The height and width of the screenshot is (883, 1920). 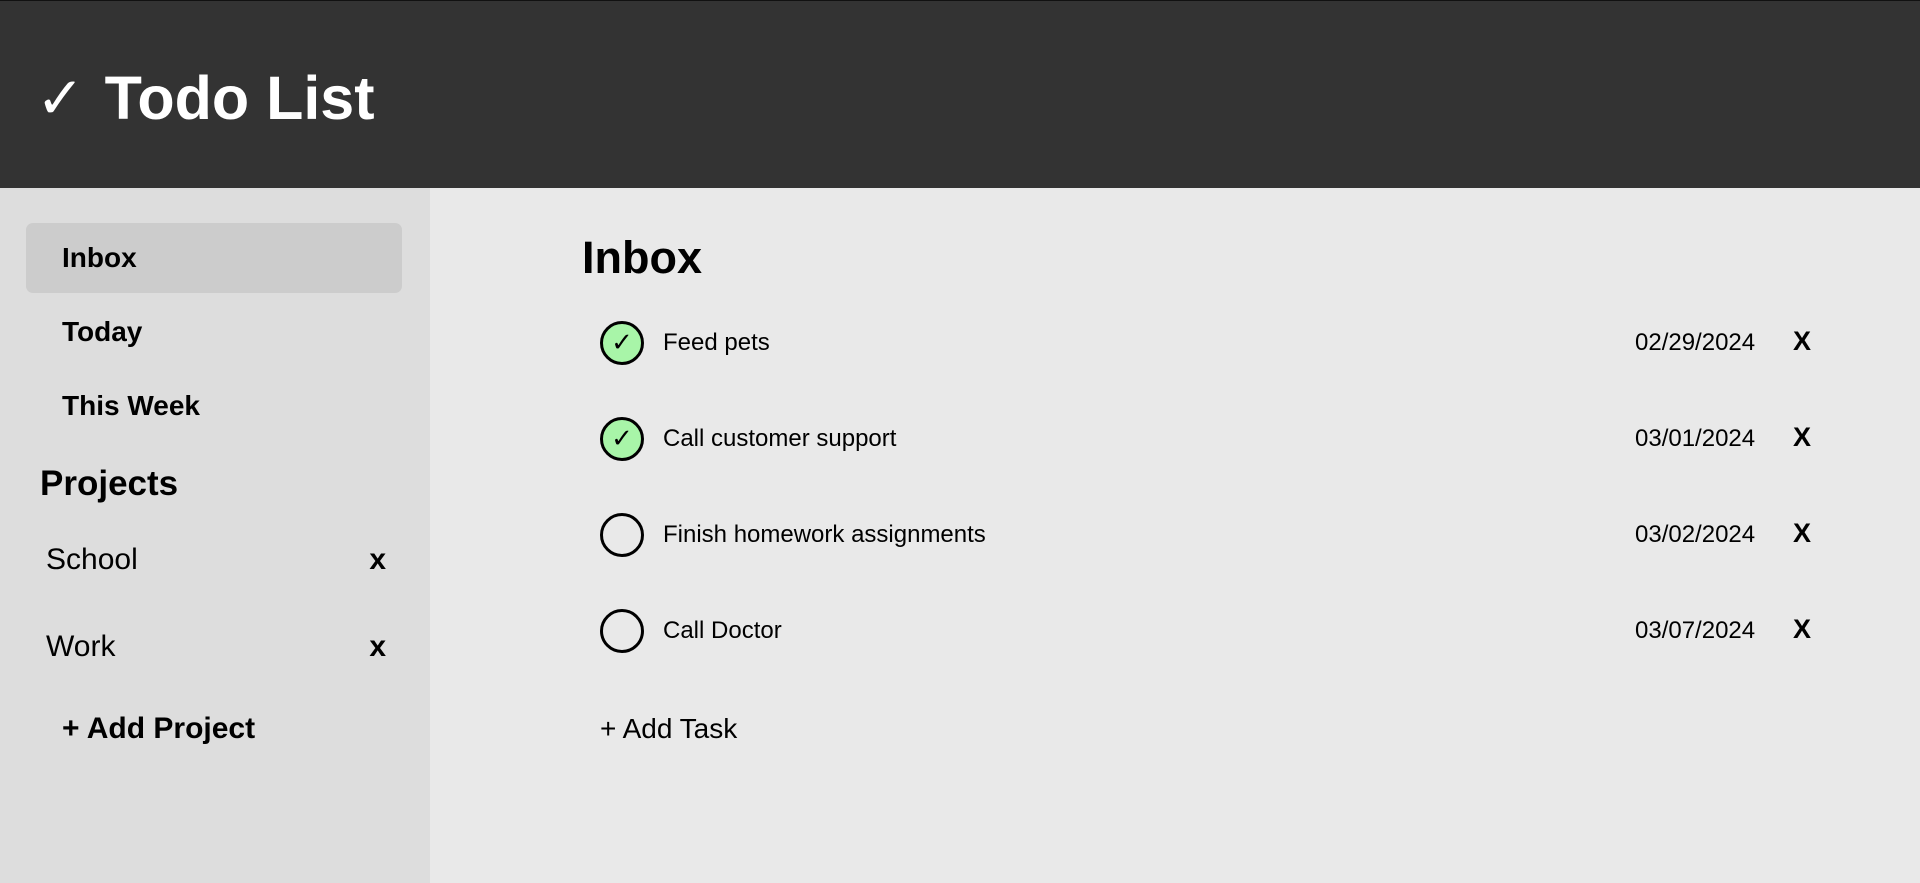 What do you see at coordinates (1695, 438) in the screenshot?
I see `task-date: 03/01/2024` at bounding box center [1695, 438].